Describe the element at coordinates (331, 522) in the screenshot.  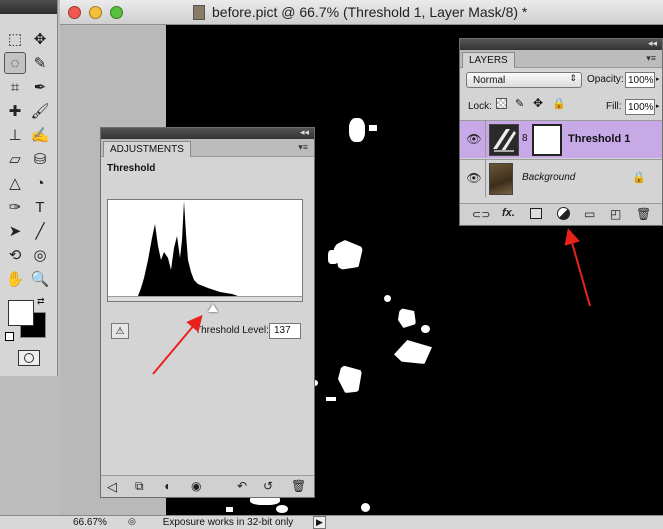
I see `status-bar: 66.67% ◎ Exposure works in 32-bit only ▶` at that location.